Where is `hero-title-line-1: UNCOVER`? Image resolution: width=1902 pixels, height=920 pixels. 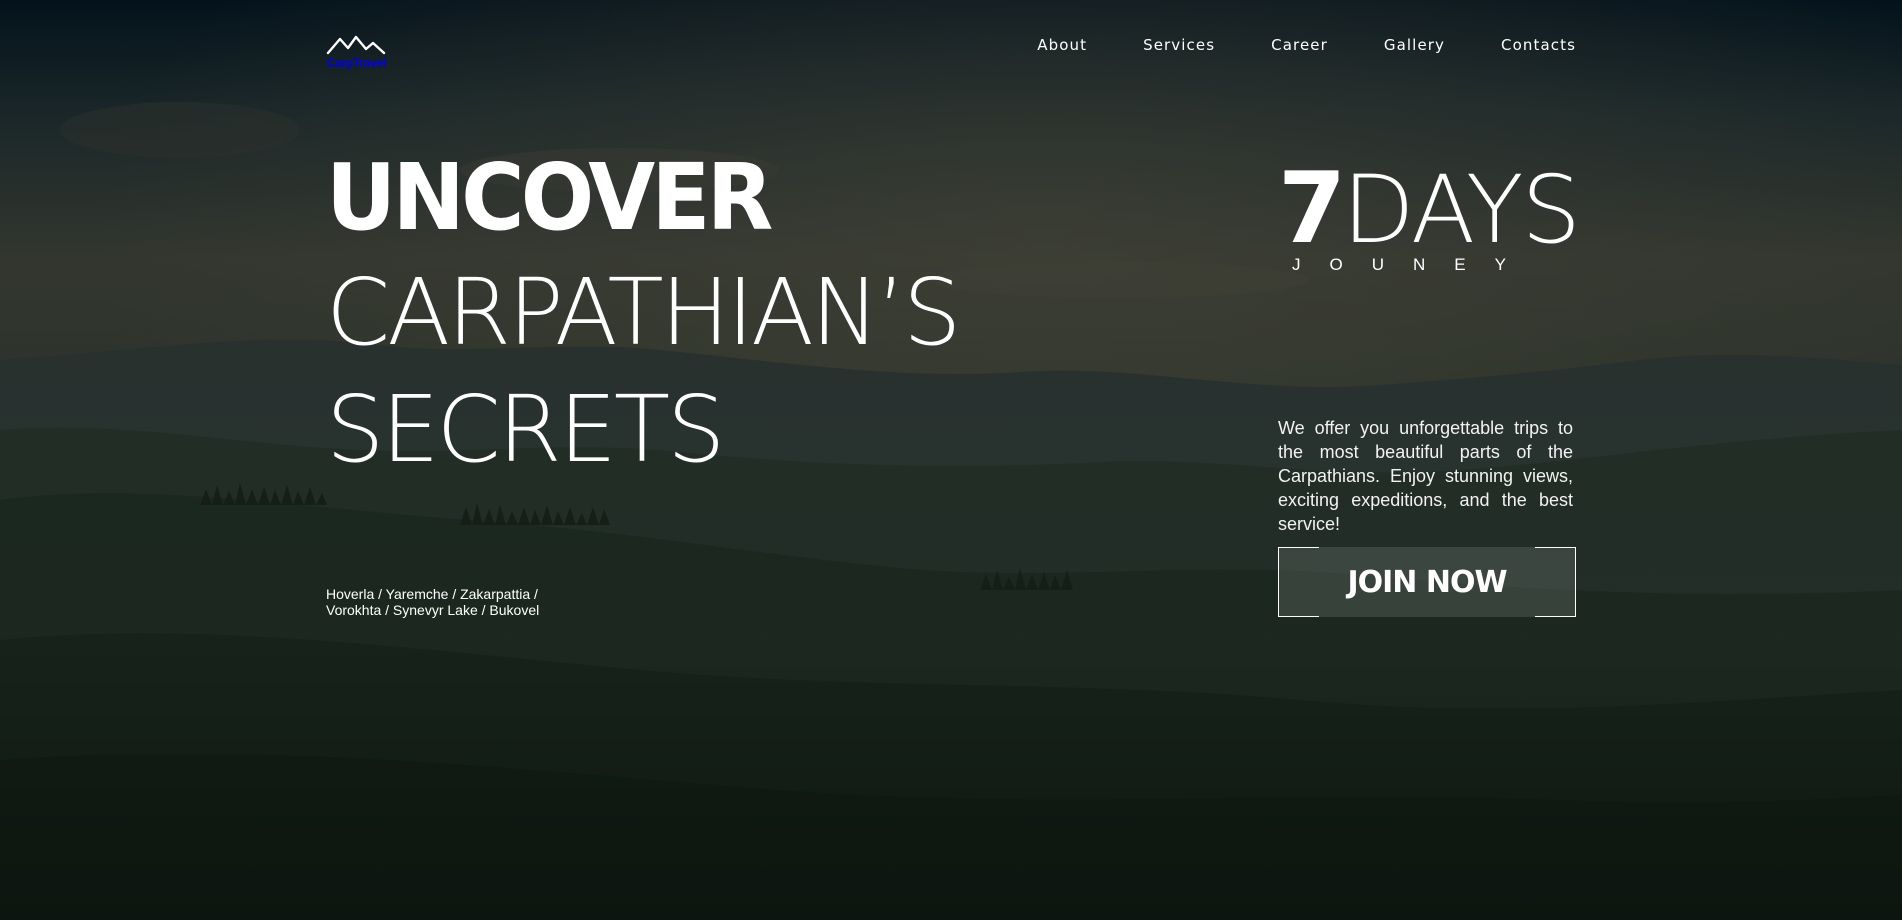 hero-title-line-1: UNCOVER is located at coordinates (549, 197).